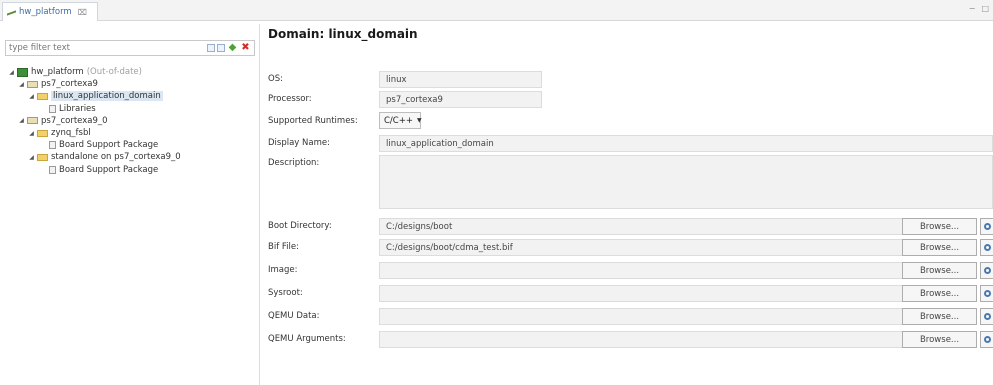 The width and height of the screenshot is (993, 385). I want to click on platform-tab-icon, so click(11, 12).